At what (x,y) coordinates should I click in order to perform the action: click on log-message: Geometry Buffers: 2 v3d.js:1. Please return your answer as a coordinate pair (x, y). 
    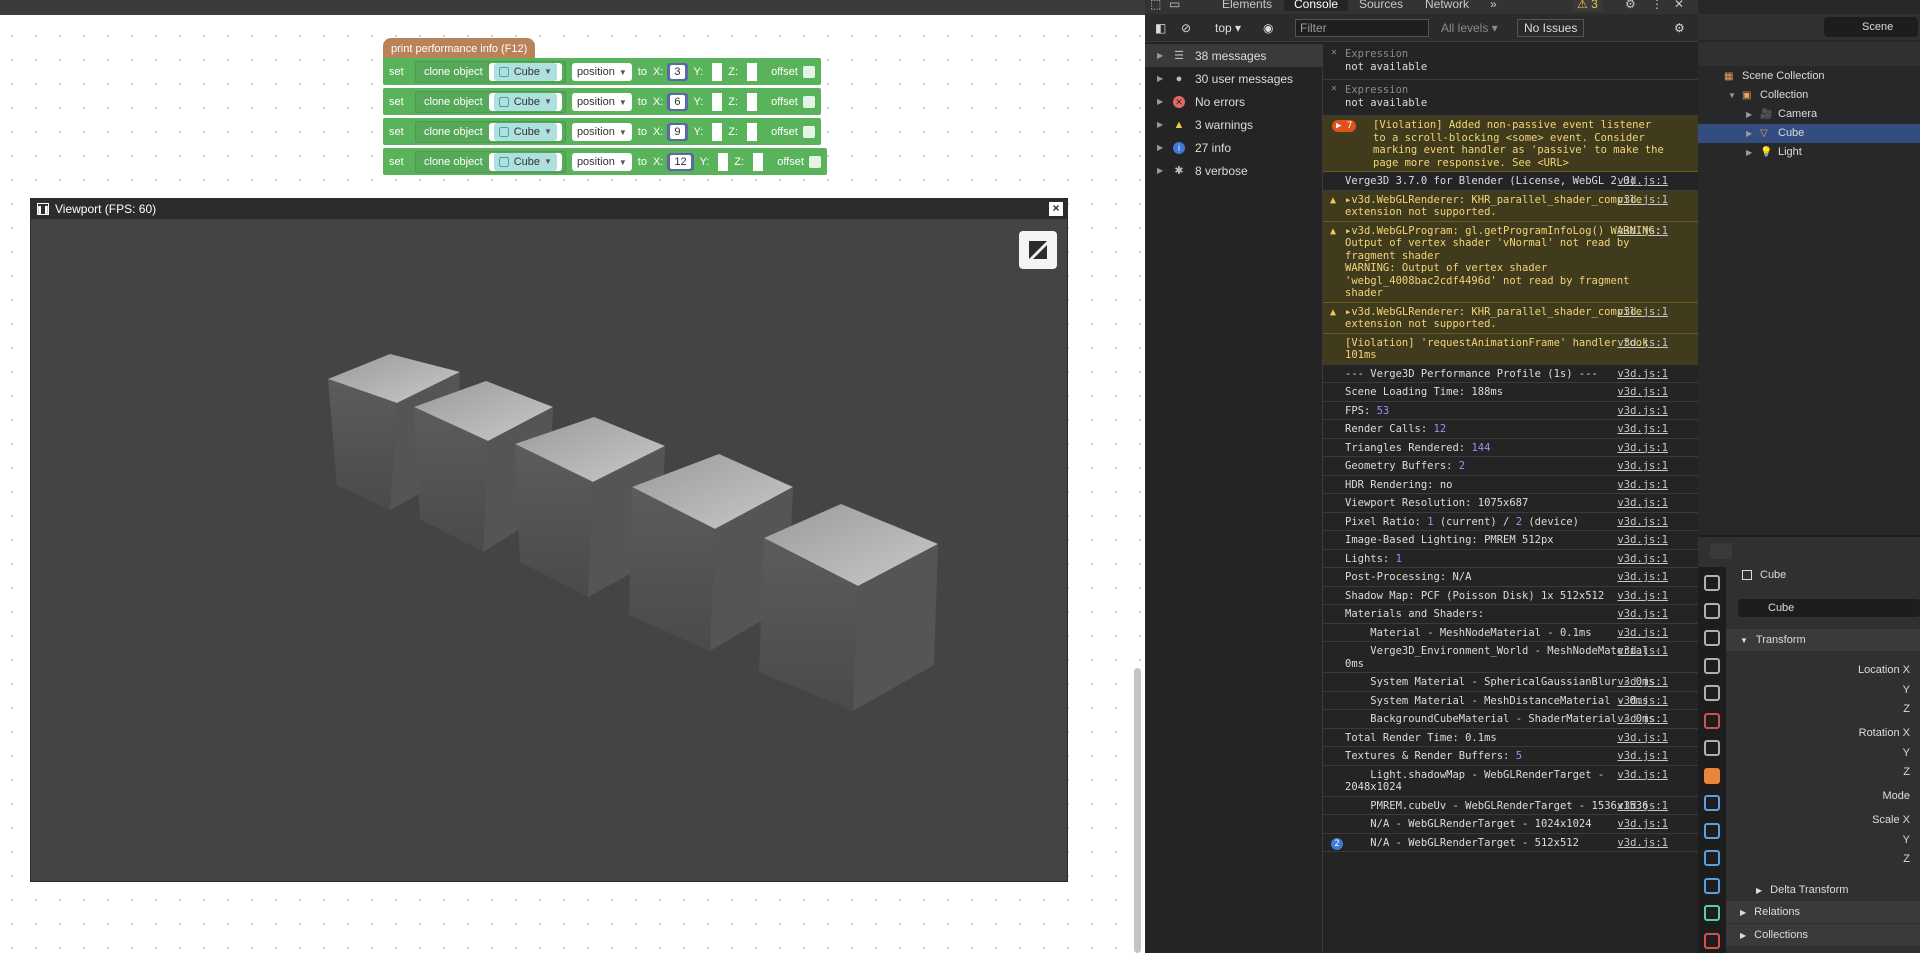
    Looking at the image, I should click on (1510, 466).